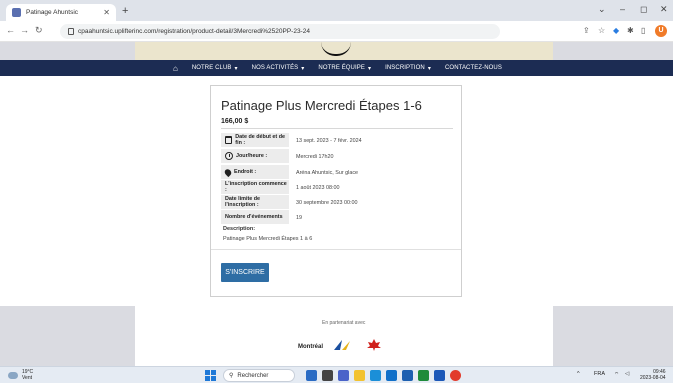 This screenshot has width=673, height=383. Describe the element at coordinates (601, 30) in the screenshot. I see `bookmark-star-icon: ☆` at that location.